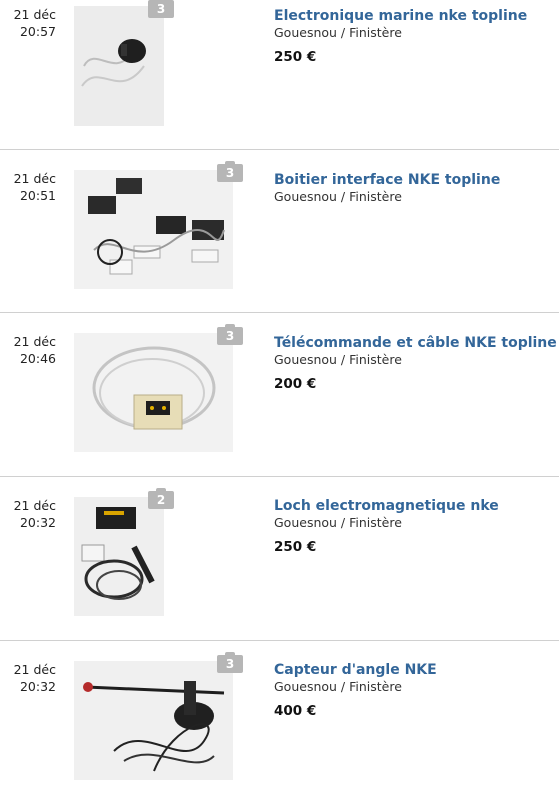 This screenshot has width=559, height=796. What do you see at coordinates (400, 16) in the screenshot?
I see `listing-title: Electronique marine nke topline` at bounding box center [400, 16].